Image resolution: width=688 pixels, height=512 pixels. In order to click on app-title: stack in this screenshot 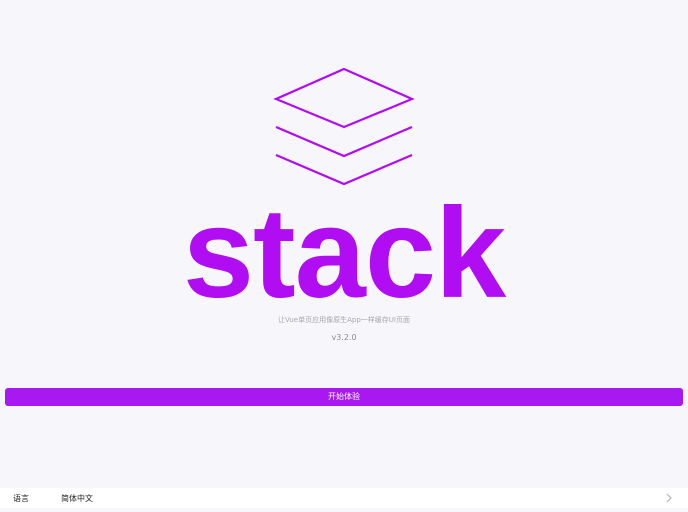, I will do `click(344, 253)`.